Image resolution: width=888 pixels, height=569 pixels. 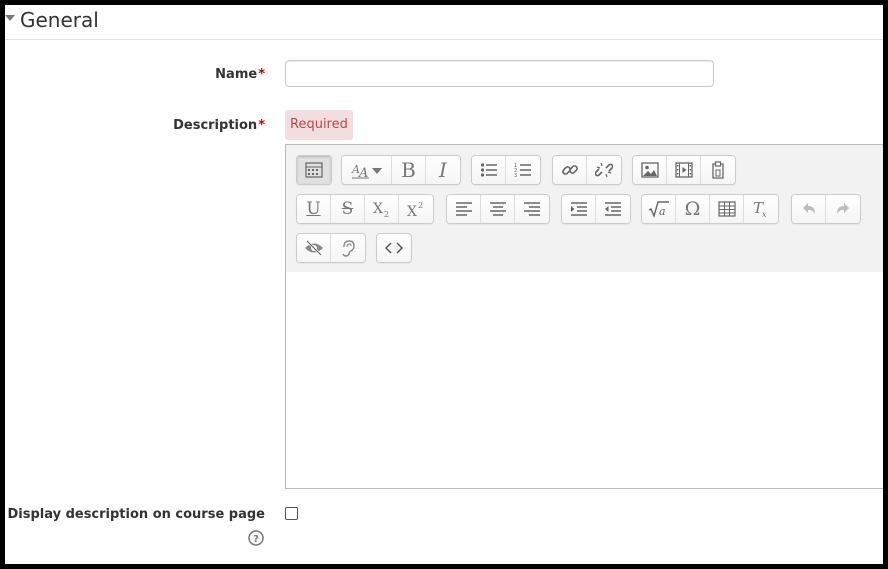 I want to click on toolbar-group-text-style: AA B I, so click(x=401, y=170).